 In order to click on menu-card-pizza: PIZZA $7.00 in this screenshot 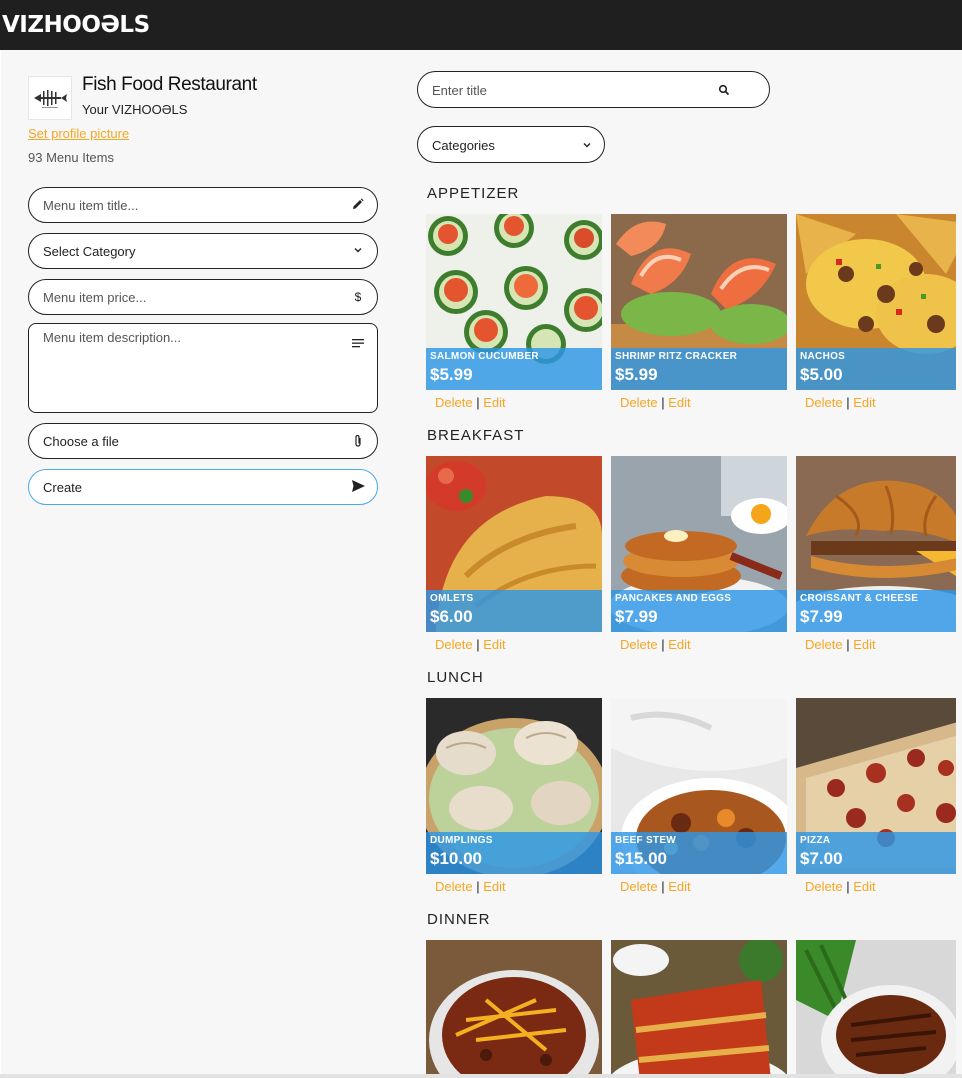, I will do `click(876, 786)`.